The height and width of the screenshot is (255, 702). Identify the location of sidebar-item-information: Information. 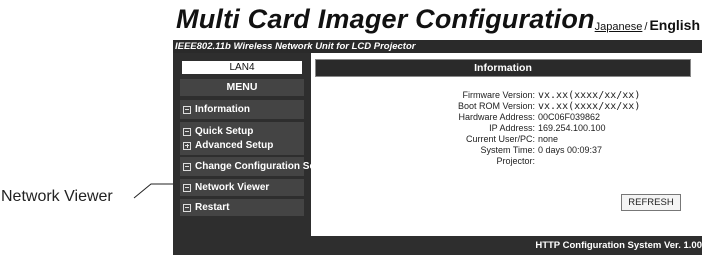
(242, 109).